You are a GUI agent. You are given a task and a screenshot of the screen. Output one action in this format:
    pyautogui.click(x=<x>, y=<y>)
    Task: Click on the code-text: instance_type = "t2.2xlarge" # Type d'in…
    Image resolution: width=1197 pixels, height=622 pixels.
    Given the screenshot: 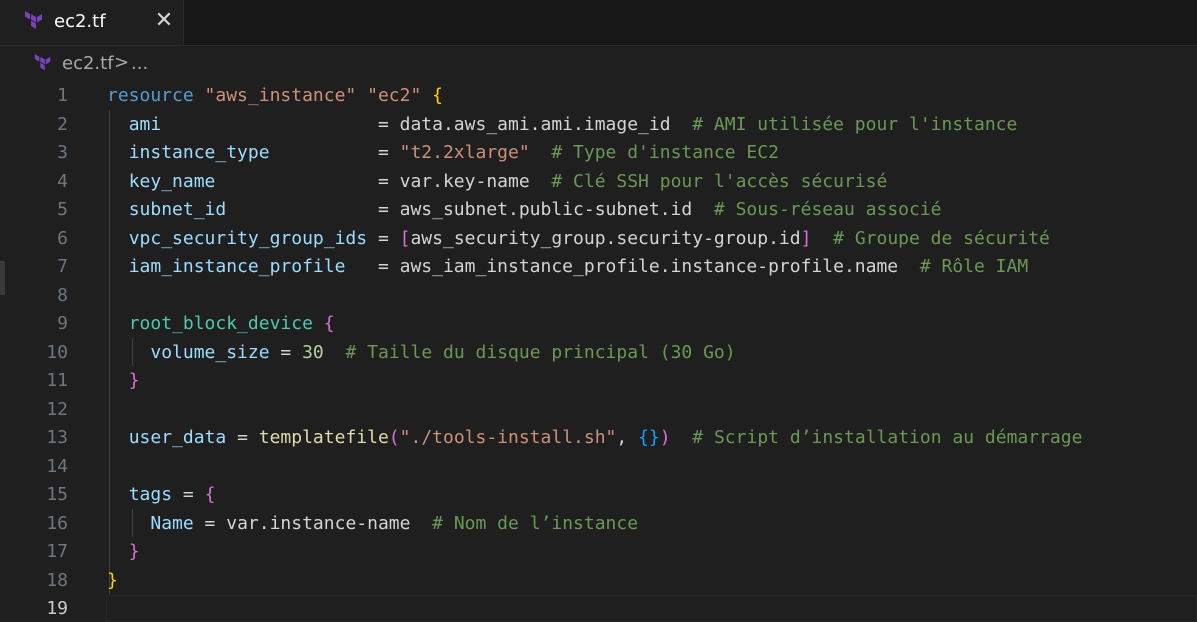 What is the action you would take?
    pyautogui.click(x=443, y=153)
    